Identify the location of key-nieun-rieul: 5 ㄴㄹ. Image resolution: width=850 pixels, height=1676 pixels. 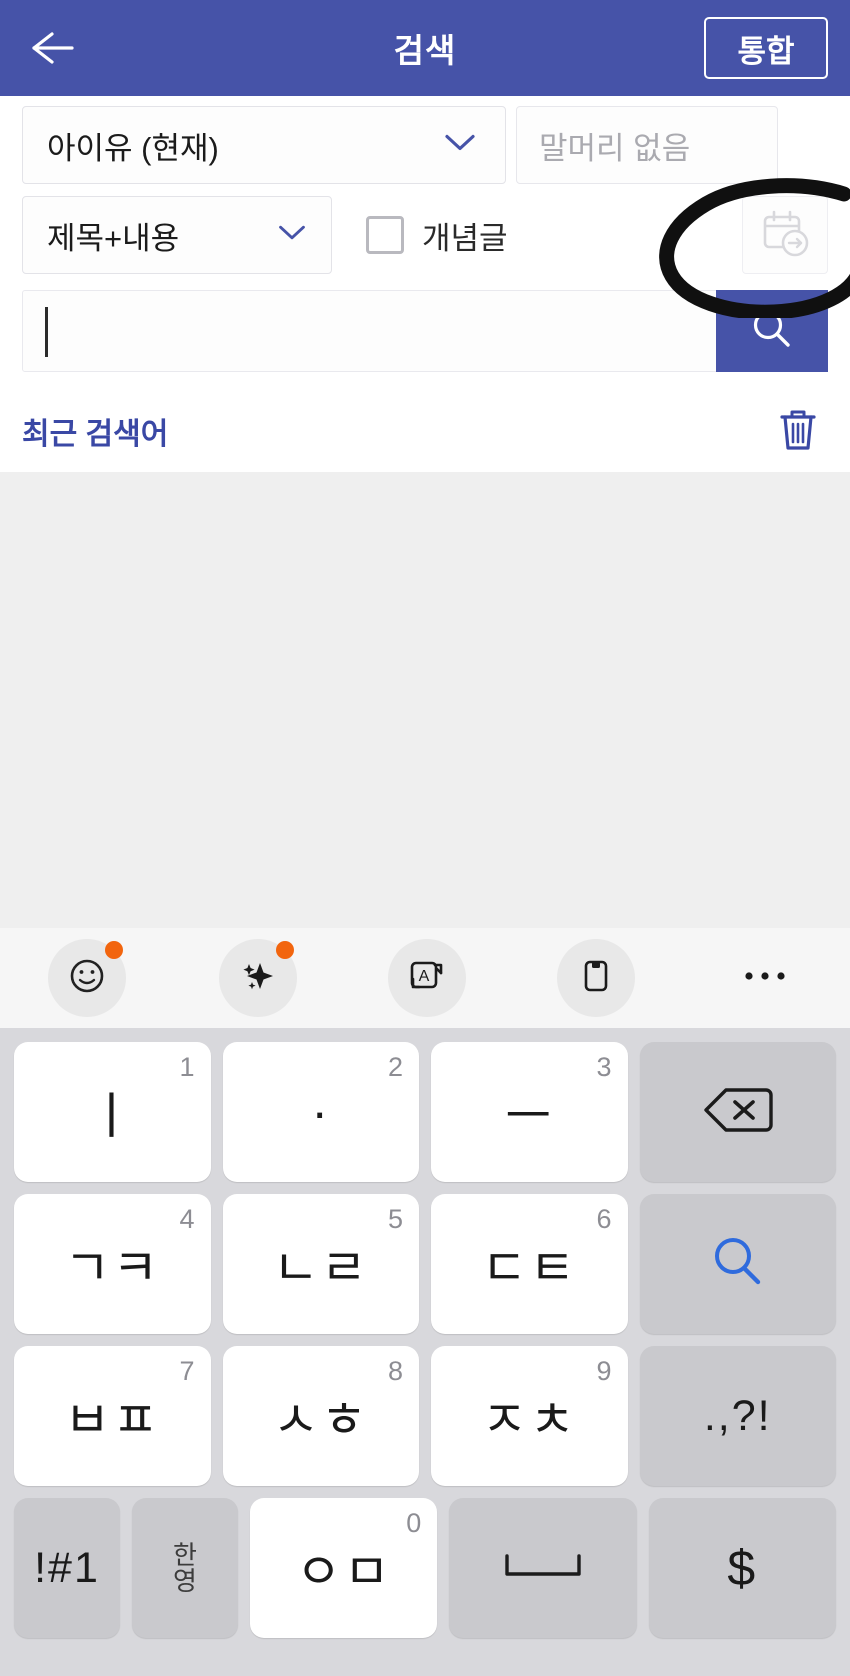
(320, 1264).